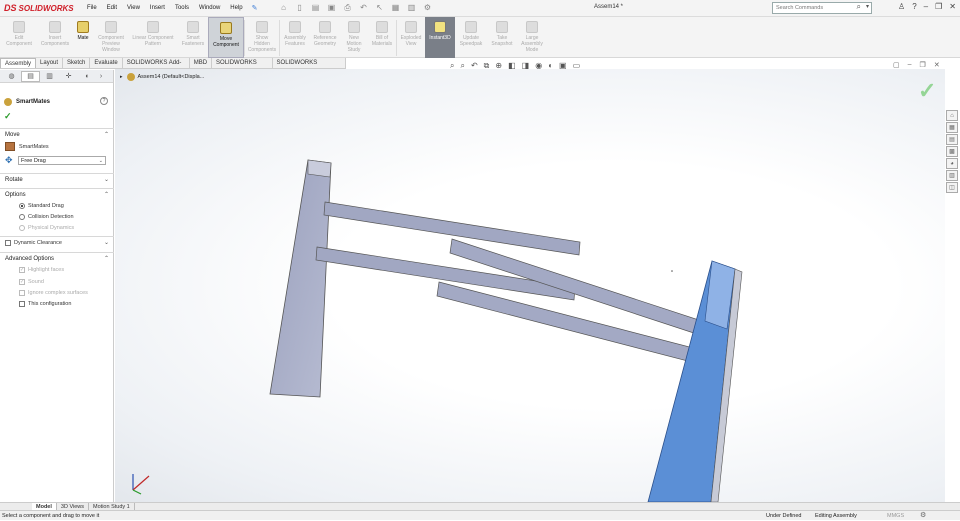 This screenshot has width=960, height=521. I want to click on smartmates-toggle: SmartMates, so click(27, 146).